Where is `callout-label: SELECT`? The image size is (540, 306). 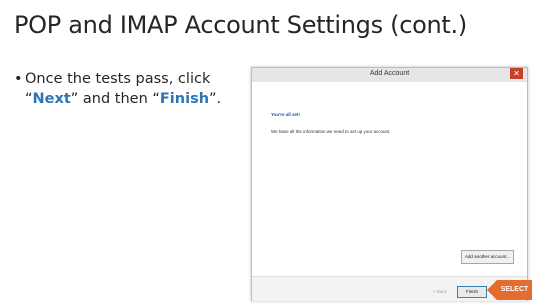
callout-label: SELECT is located at coordinates (514, 289).